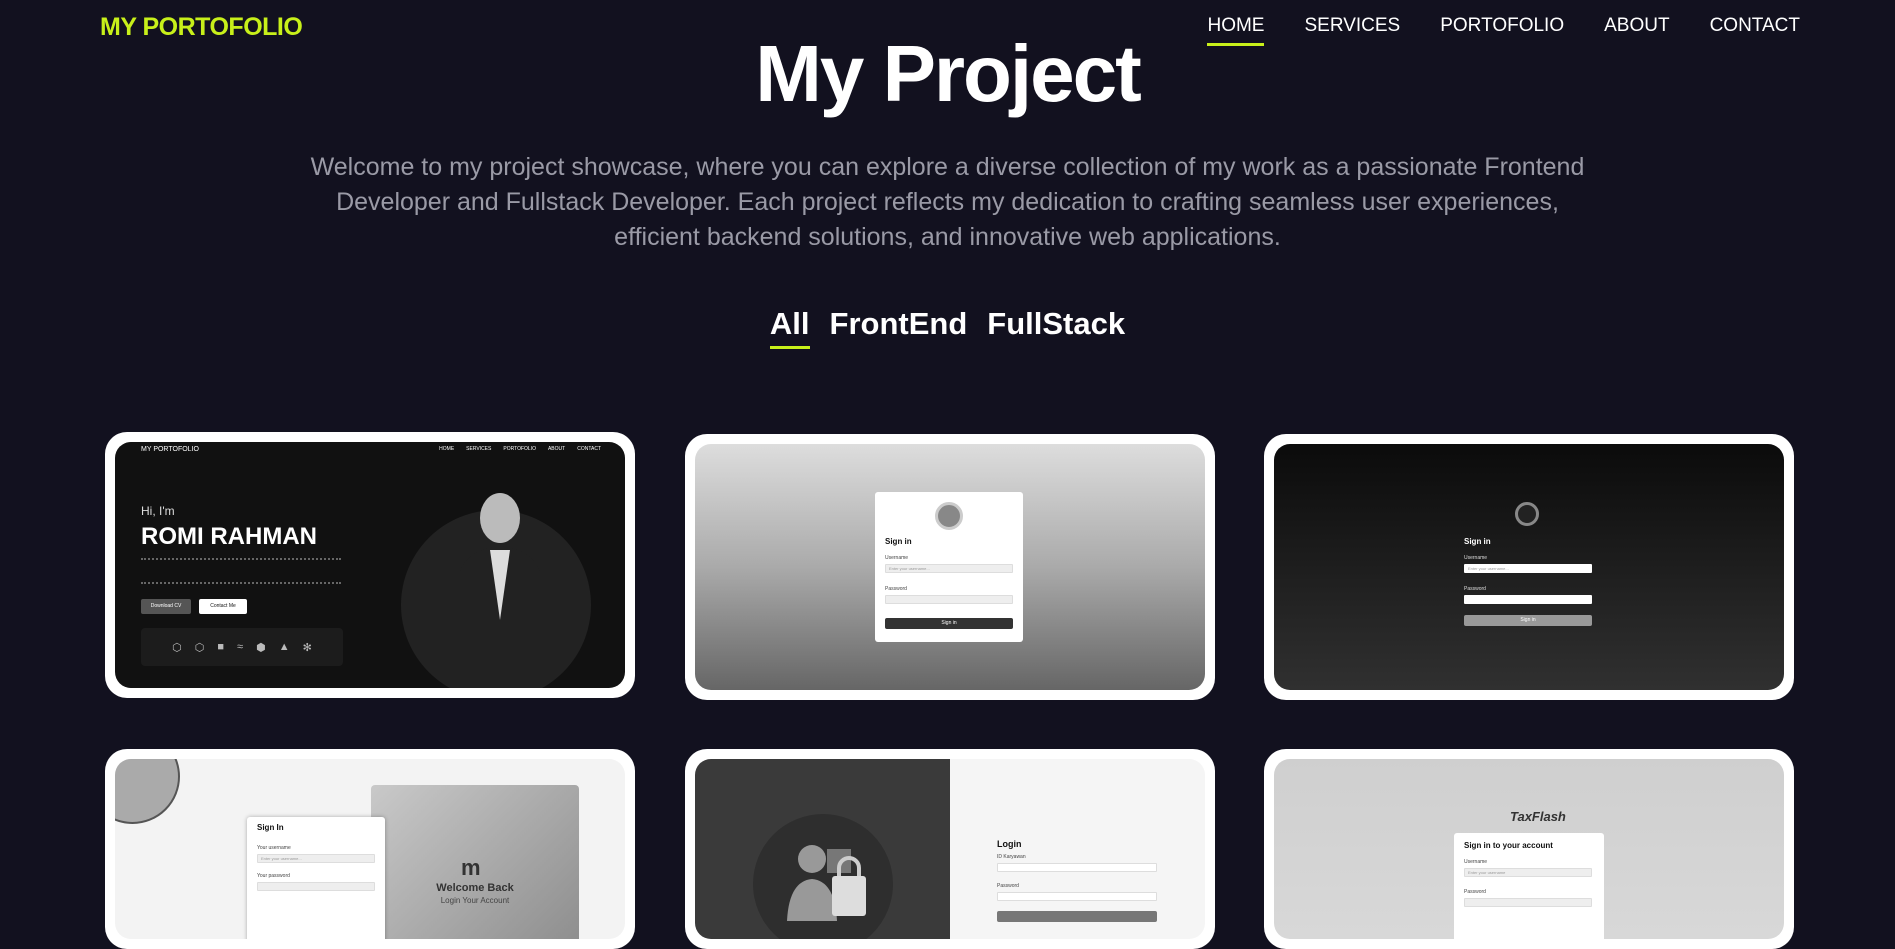 This screenshot has width=1895, height=949. Describe the element at coordinates (899, 327) in the screenshot. I see `filter-frontend: FrontEnd` at that location.